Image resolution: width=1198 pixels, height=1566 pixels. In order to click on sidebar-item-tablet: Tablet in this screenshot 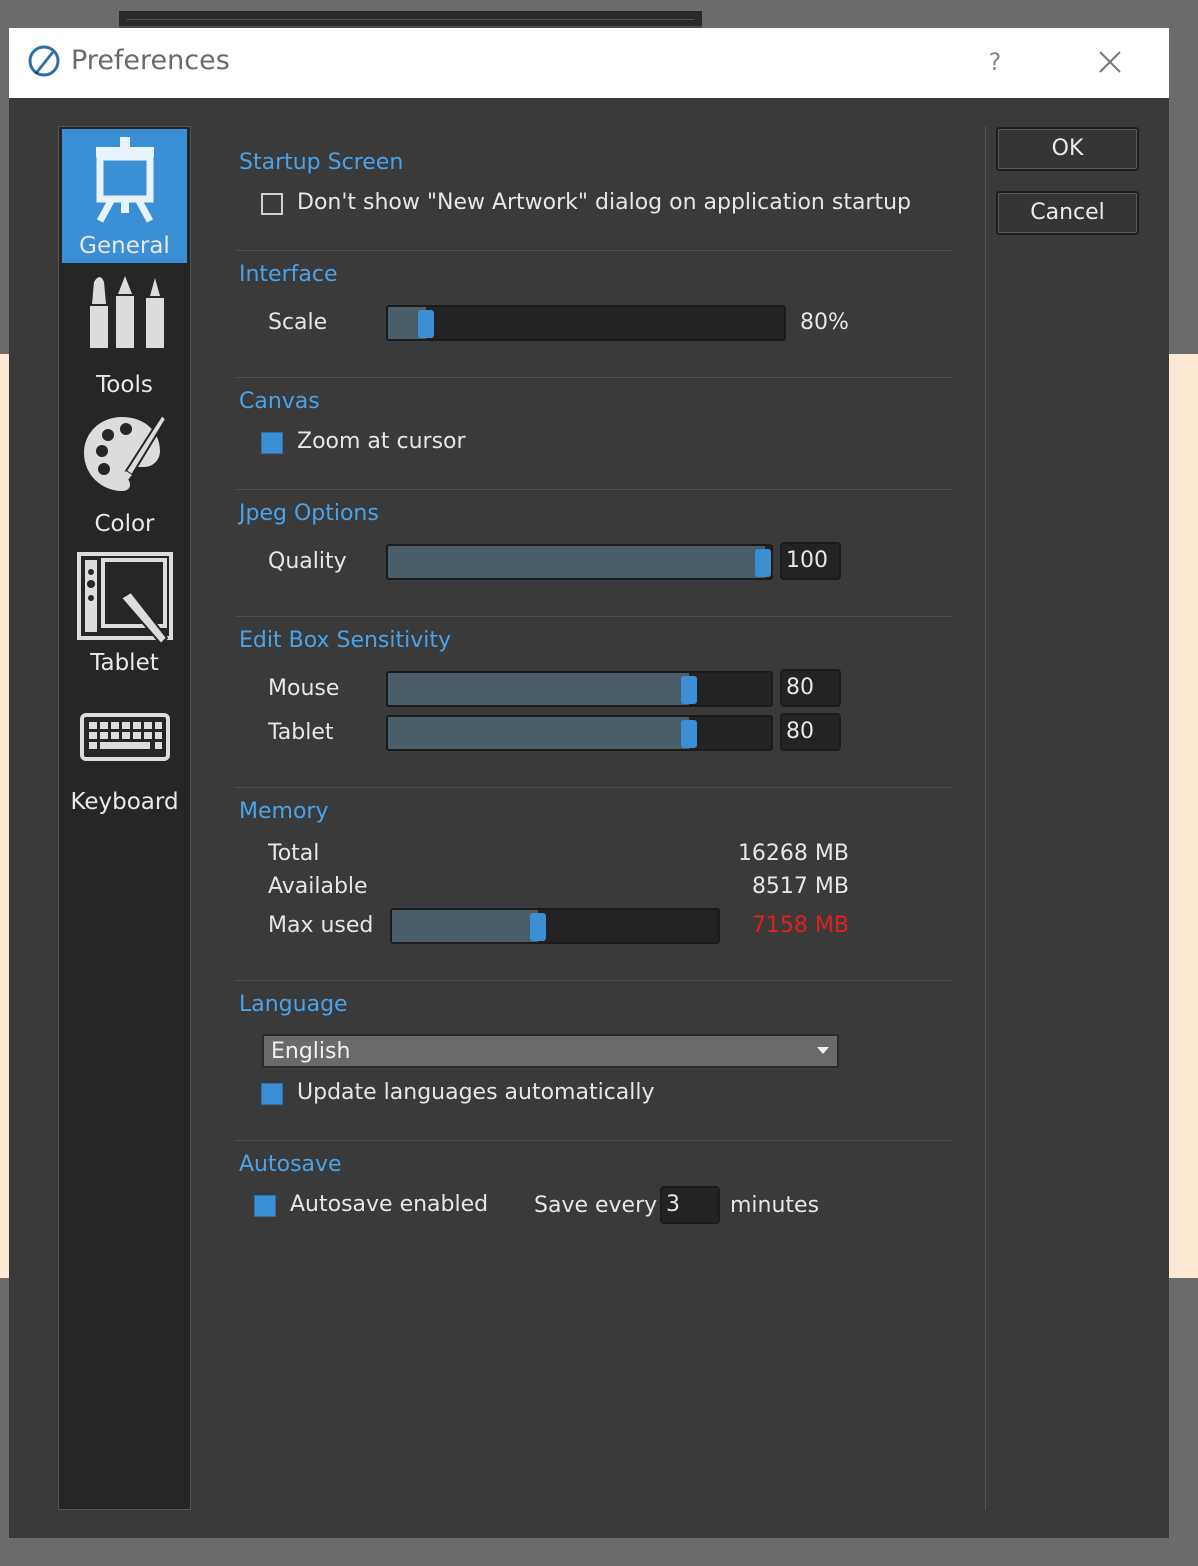, I will do `click(124, 613)`.